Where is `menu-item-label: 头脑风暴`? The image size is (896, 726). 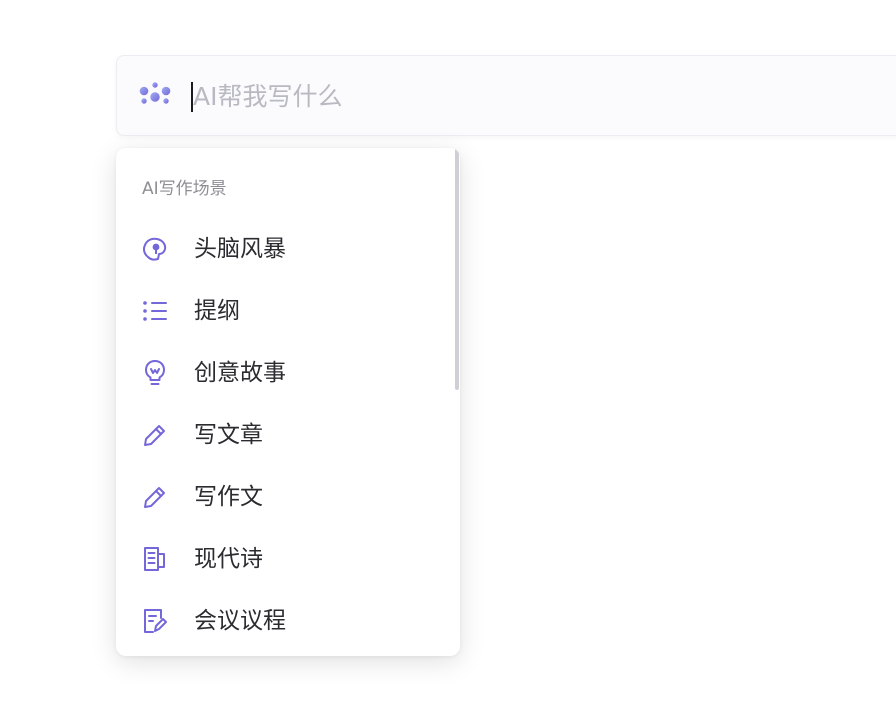
menu-item-label: 头脑风暴 is located at coordinates (240, 249).